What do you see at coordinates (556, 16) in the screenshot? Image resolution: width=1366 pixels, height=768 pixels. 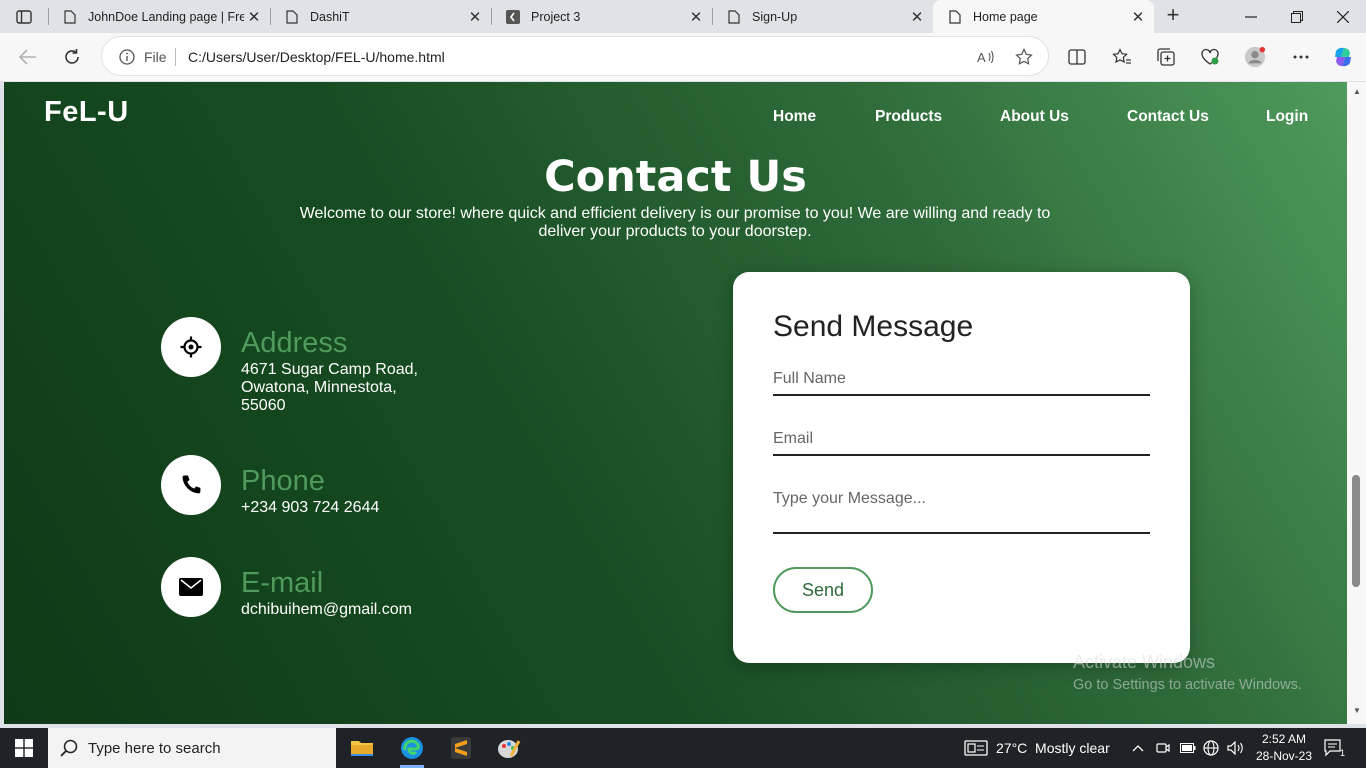 I see `tab-title: Project 3` at bounding box center [556, 16].